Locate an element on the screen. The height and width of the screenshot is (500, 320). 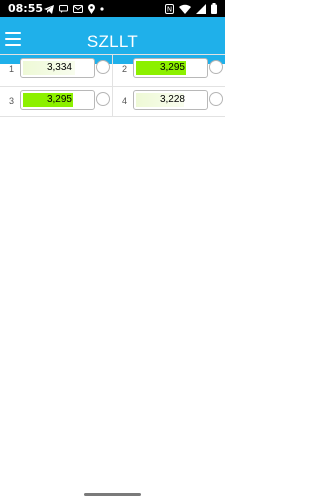
message-icon is located at coordinates (63, 9).